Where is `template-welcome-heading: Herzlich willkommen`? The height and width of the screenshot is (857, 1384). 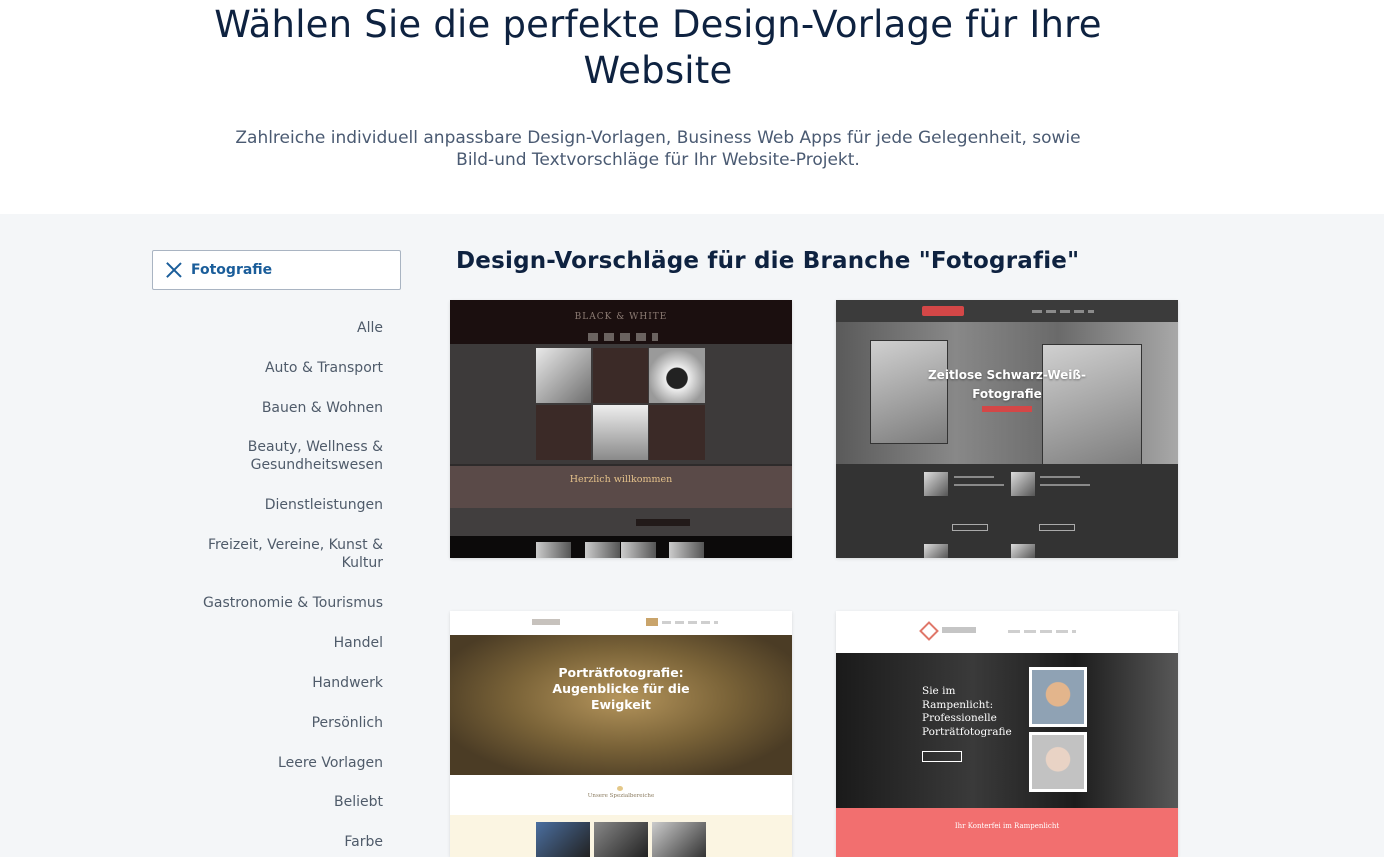 template-welcome-heading: Herzlich willkommen is located at coordinates (621, 479).